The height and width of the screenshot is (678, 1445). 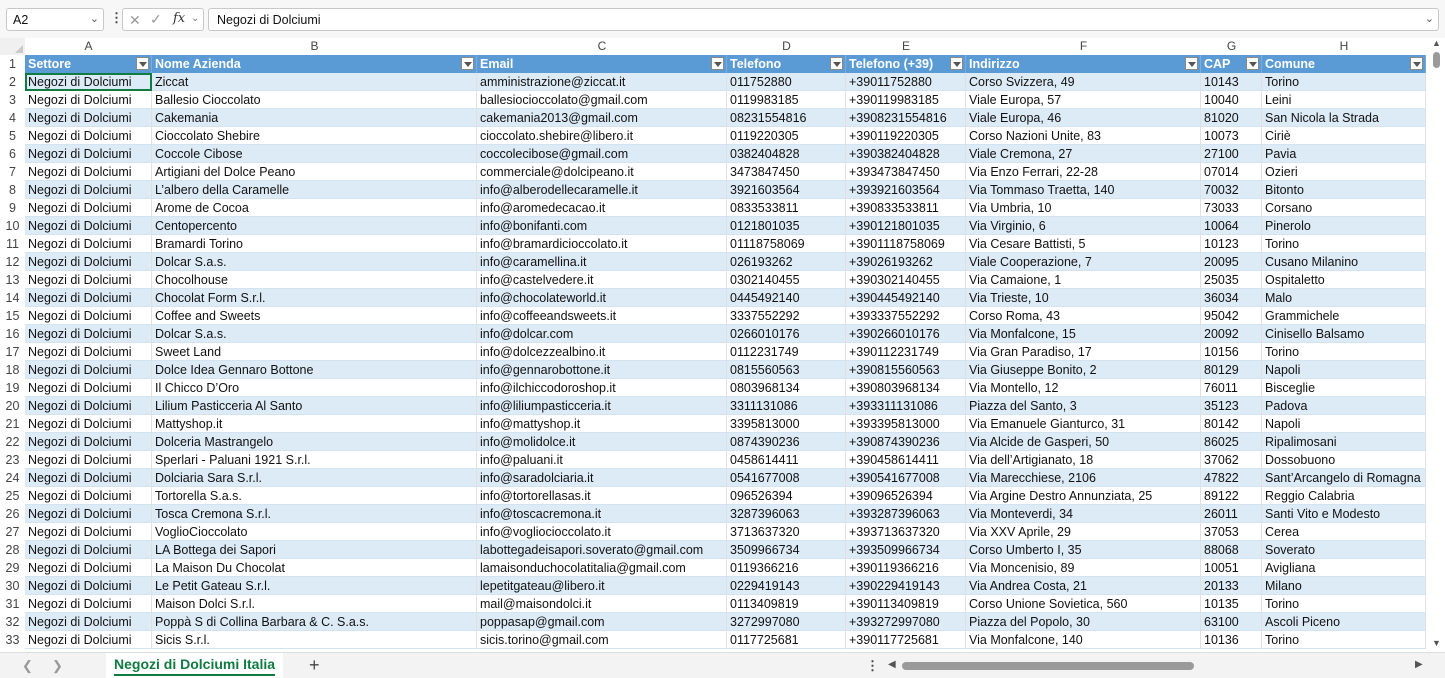 What do you see at coordinates (314, 424) in the screenshot?
I see `table-cell: Mattyshop.it` at bounding box center [314, 424].